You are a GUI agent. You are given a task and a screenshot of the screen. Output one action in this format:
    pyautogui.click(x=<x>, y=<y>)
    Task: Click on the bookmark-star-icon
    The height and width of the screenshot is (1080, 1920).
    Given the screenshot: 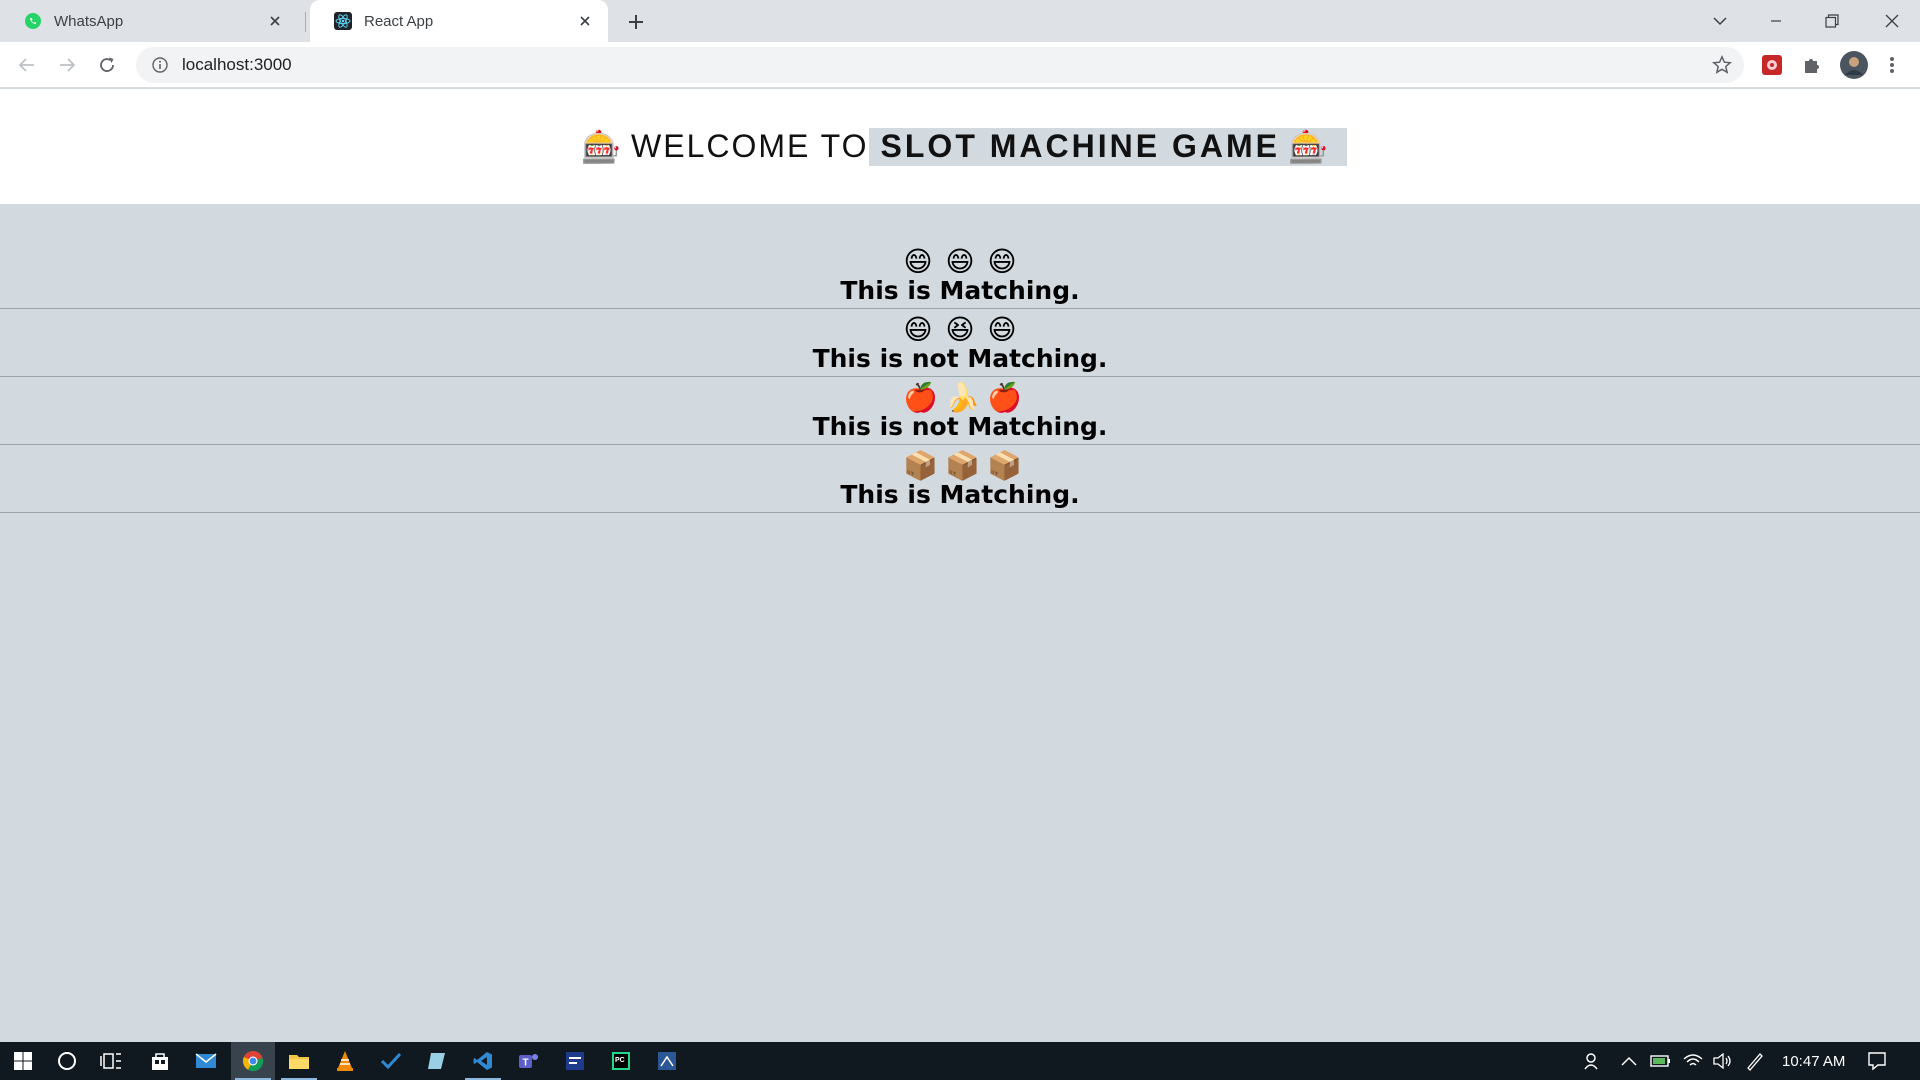 What is the action you would take?
    pyautogui.click(x=1722, y=65)
    